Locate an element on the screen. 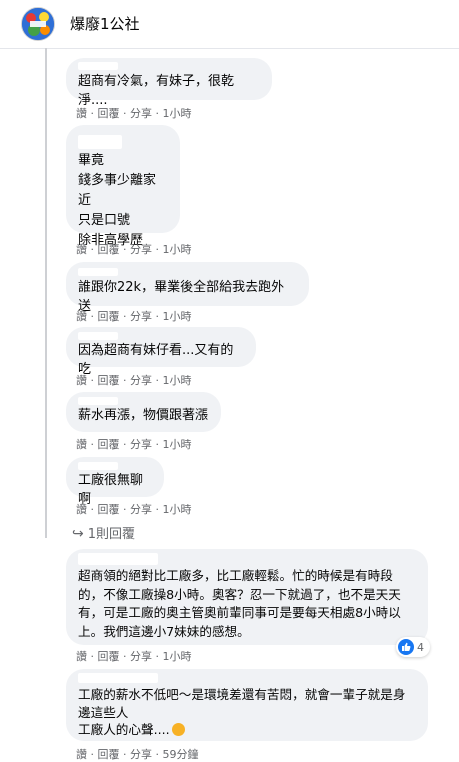 This screenshot has height=762, width=459. comment-bubble: 畢竟 錢多事少離家近 只是口號 除非高學歷 is located at coordinates (123, 186).